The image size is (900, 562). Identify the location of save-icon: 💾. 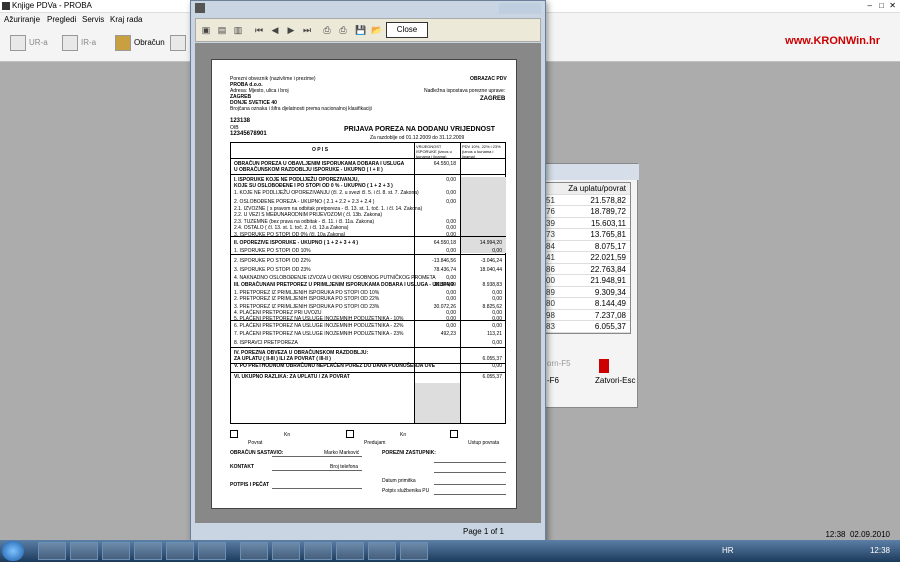
(361, 30).